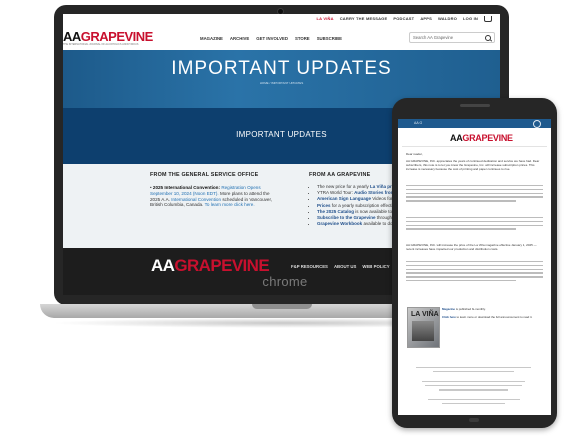  I want to click on magazine-cover-image, so click(423, 331).